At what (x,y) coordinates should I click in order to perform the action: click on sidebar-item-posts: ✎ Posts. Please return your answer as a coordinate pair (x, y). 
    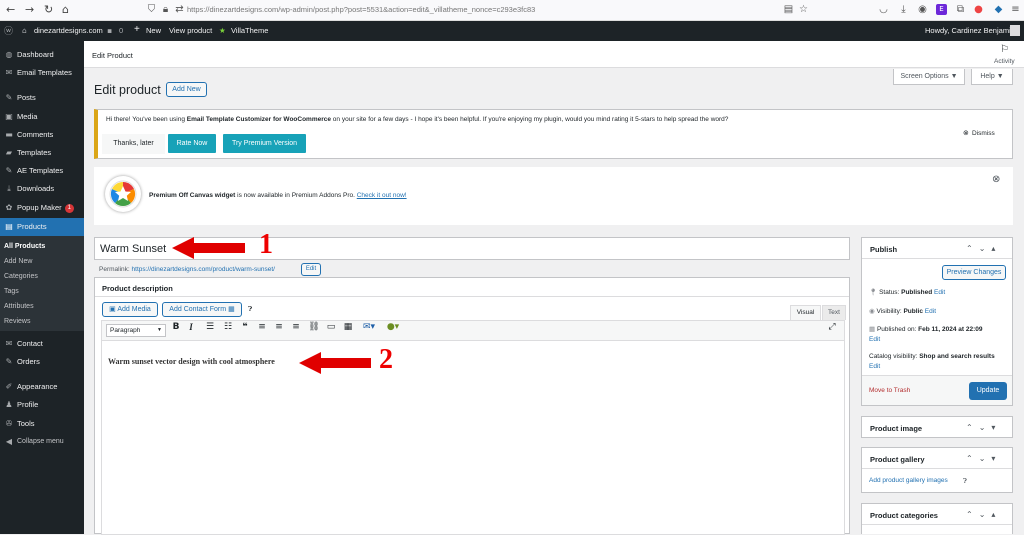
    Looking at the image, I should click on (42, 98).